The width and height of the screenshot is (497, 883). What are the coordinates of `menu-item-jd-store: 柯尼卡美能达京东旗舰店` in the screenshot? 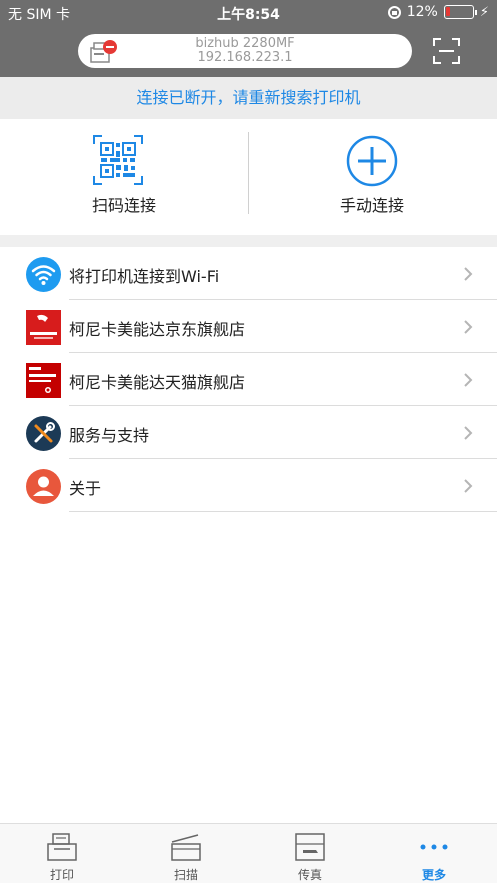 It's located at (248, 326).